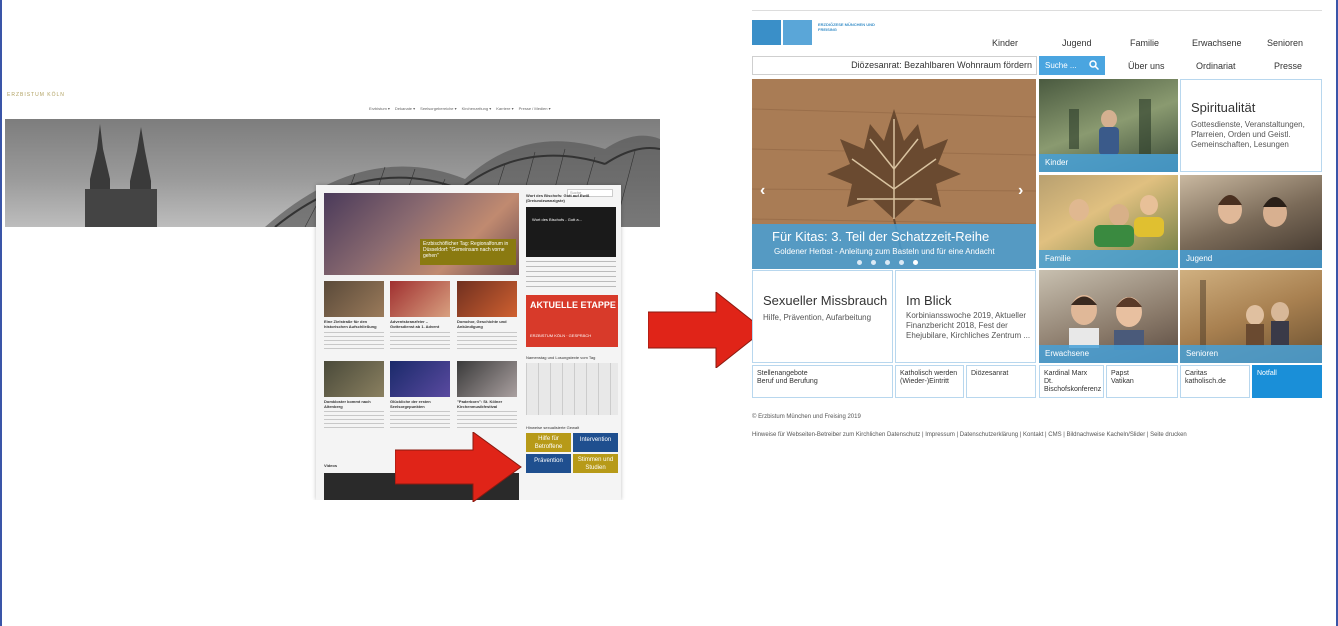  Describe the element at coordinates (535, 108) in the screenshot. I see `left-nav-item: Presse / Medien ▾` at that location.